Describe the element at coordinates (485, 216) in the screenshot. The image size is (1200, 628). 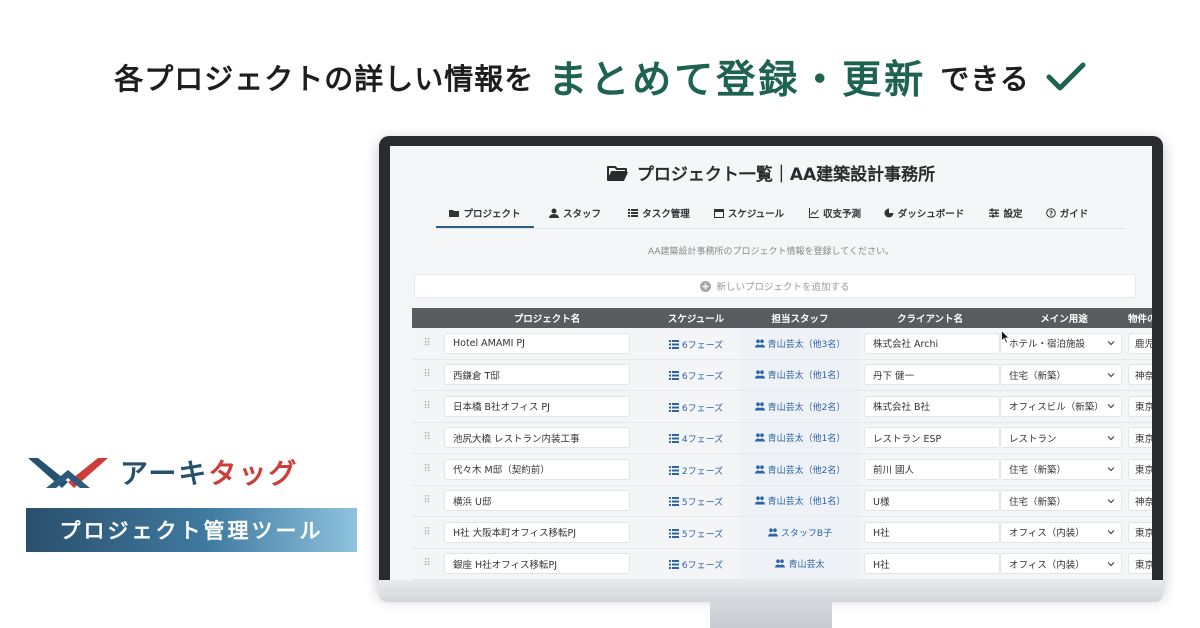
I see `tab-project: プロジェクト` at that location.